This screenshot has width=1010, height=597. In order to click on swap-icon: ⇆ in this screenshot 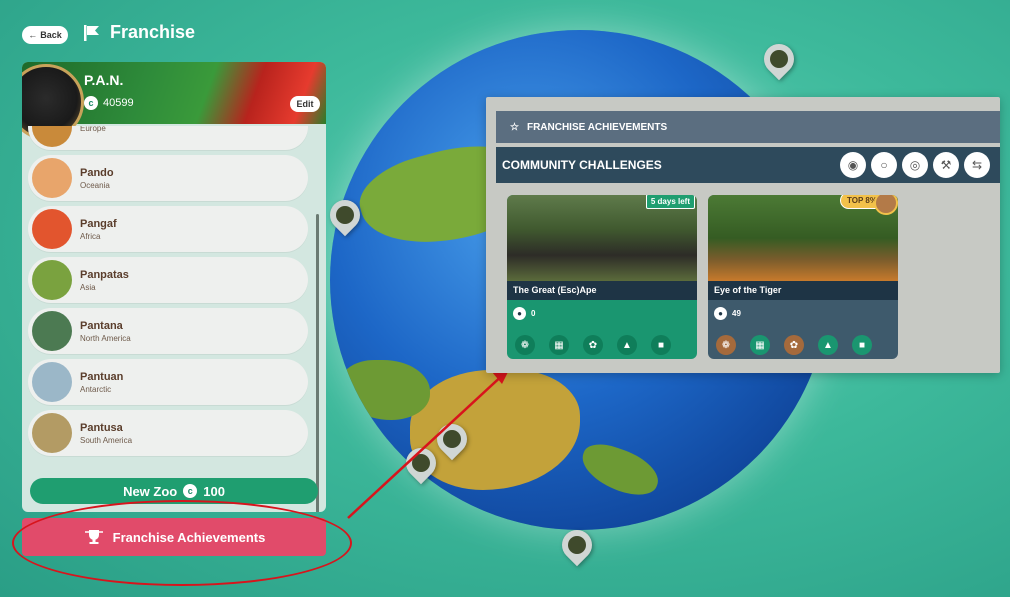, I will do `click(977, 165)`.